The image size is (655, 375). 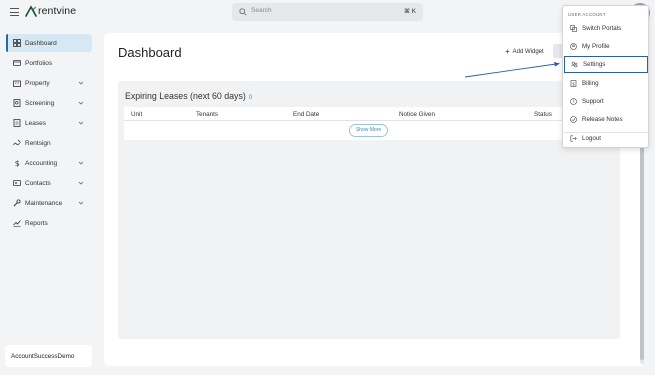 What do you see at coordinates (14, 12) in the screenshot?
I see `hamburger-menu-icon` at bounding box center [14, 12].